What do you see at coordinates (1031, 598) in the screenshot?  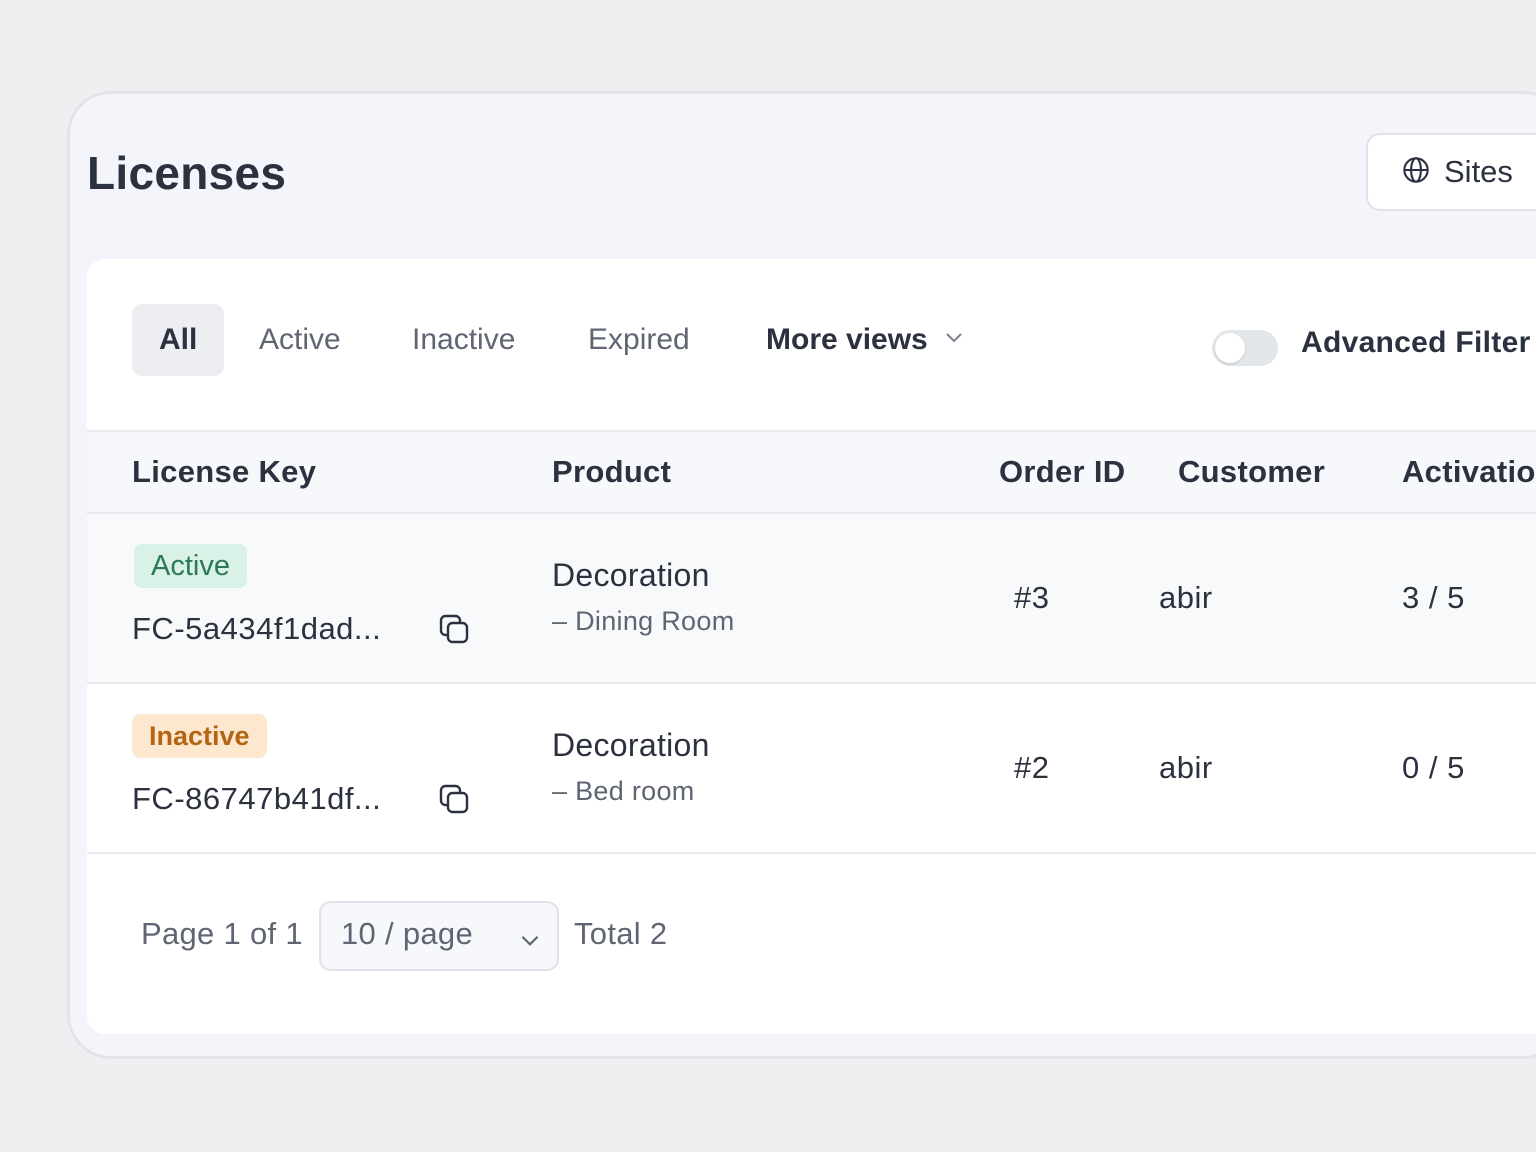 I see `order-id: #3` at bounding box center [1031, 598].